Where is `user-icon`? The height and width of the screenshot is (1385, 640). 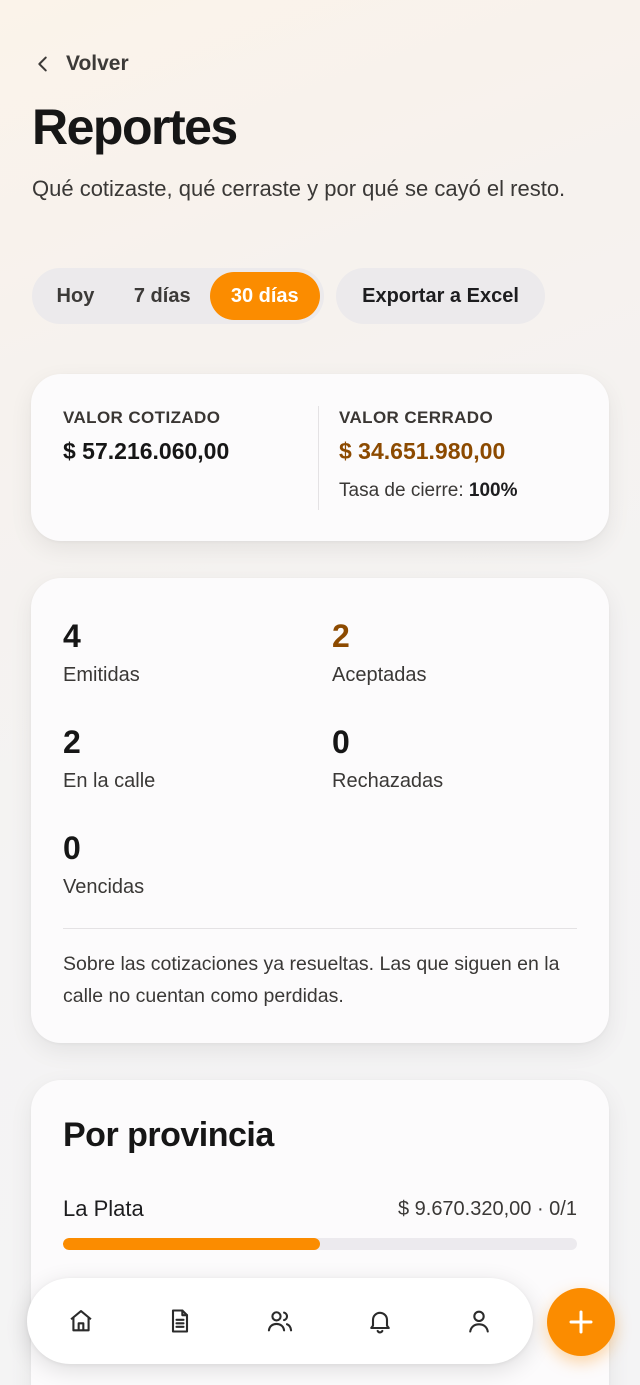
user-icon is located at coordinates (479, 1321).